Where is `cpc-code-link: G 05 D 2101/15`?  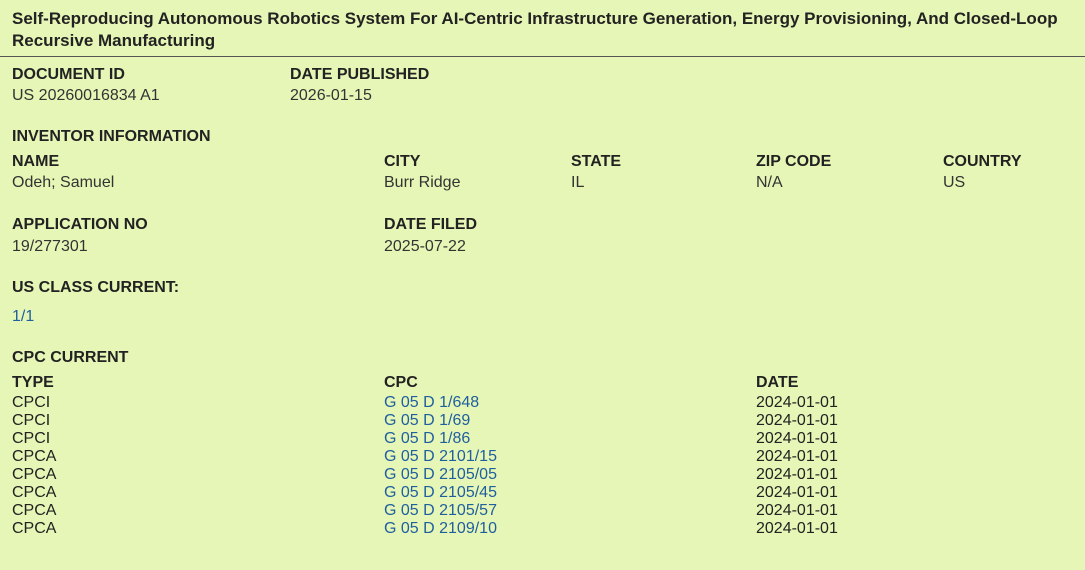 cpc-code-link: G 05 D 2101/15 is located at coordinates (440, 457).